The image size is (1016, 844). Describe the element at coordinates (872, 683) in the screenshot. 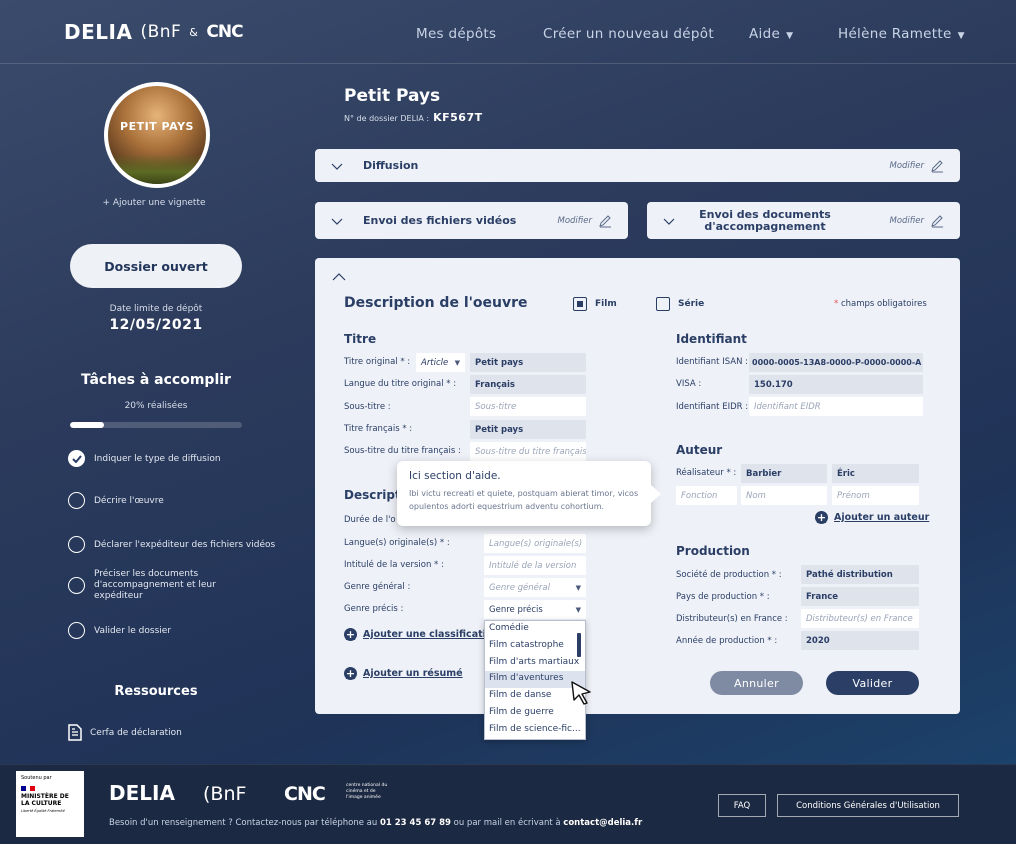

I see `validate-button: Valider` at that location.